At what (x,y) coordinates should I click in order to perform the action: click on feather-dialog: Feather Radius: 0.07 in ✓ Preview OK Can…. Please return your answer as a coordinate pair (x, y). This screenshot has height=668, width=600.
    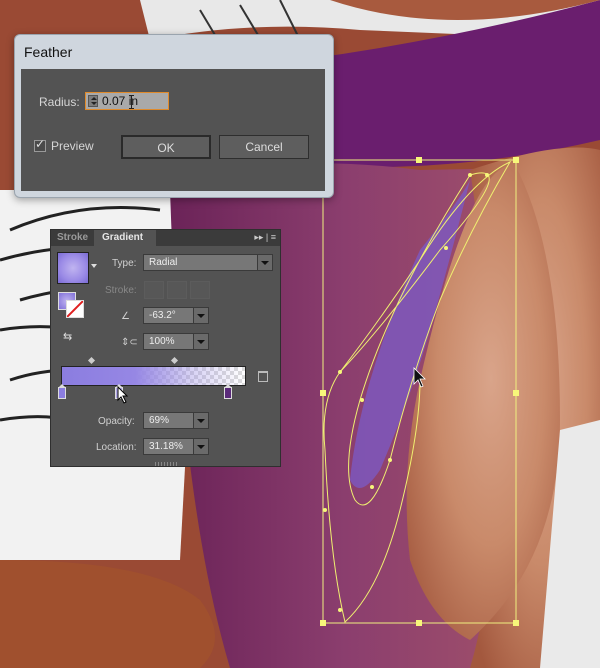
    Looking at the image, I should click on (174, 116).